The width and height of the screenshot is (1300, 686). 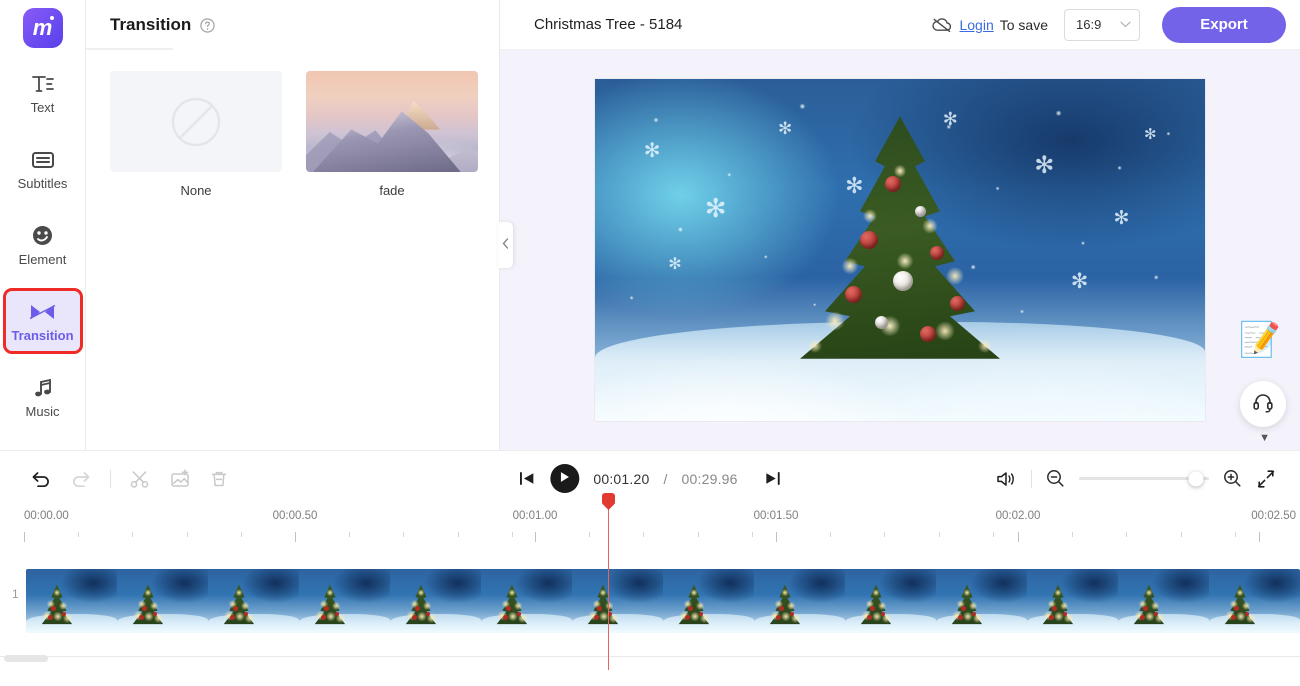 What do you see at coordinates (650, 537) in the screenshot?
I see `ruler-ticks` at bounding box center [650, 537].